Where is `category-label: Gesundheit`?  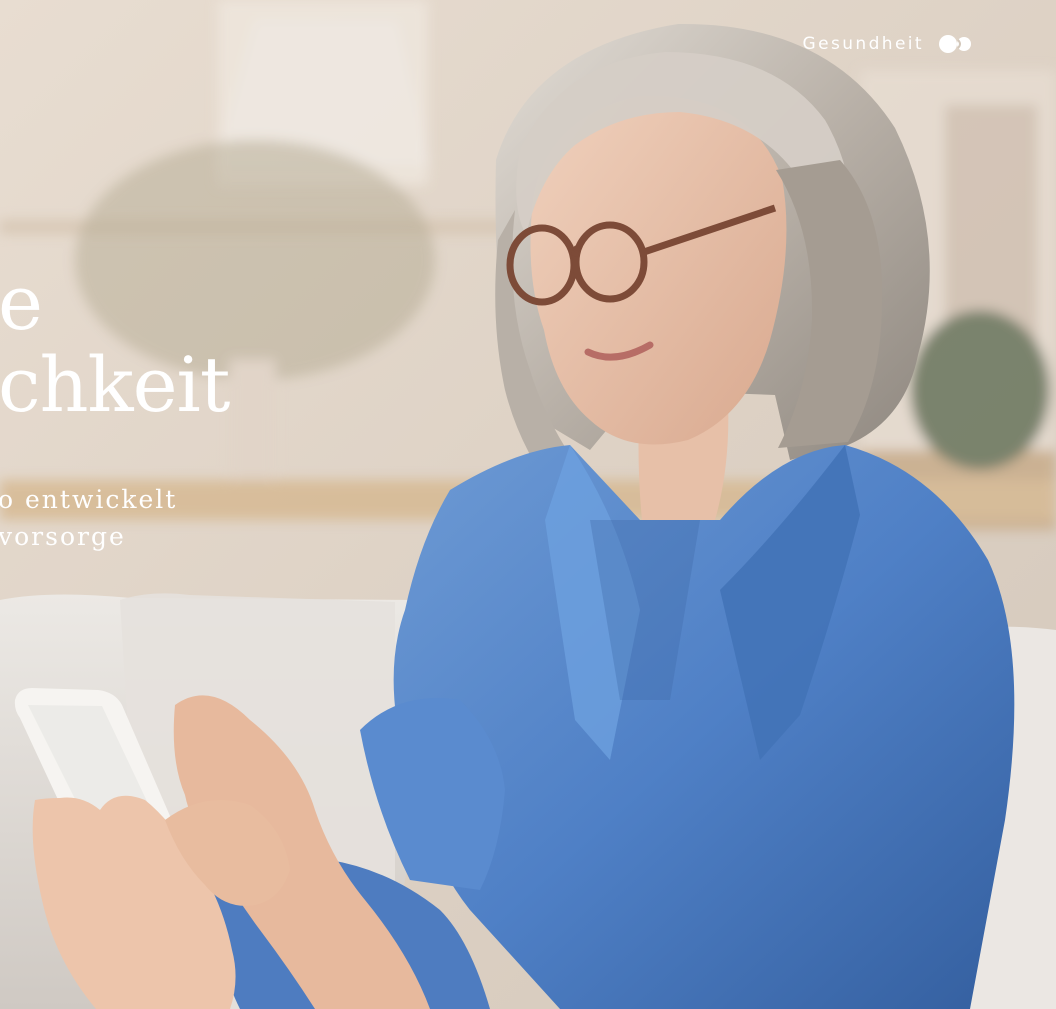
category-label: Gesundheit is located at coordinates (863, 44).